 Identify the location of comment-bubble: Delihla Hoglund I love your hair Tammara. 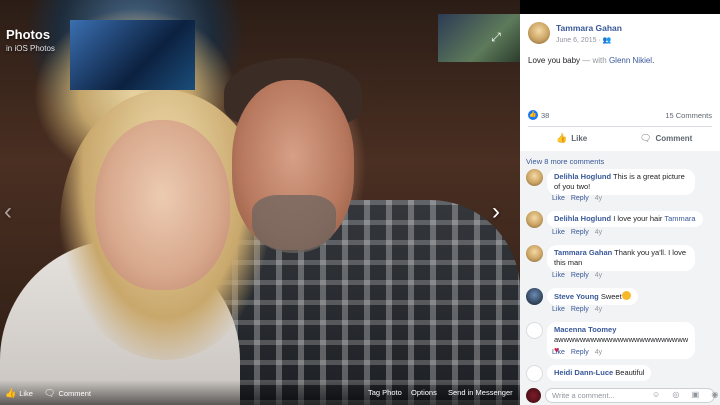
(625, 219).